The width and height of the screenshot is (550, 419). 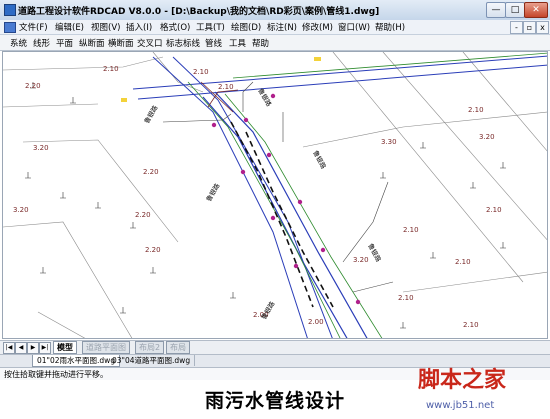 What do you see at coordinates (56, 374) in the screenshot?
I see `command-prompt-text: 按住拾取键并拖动进行平移。` at bounding box center [56, 374].